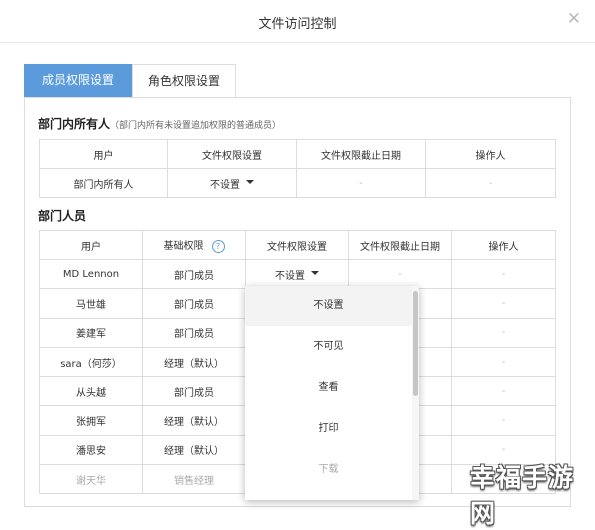 The width and height of the screenshot is (595, 530). I want to click on tab-member-permissions: 成员权限设置, so click(78, 80).